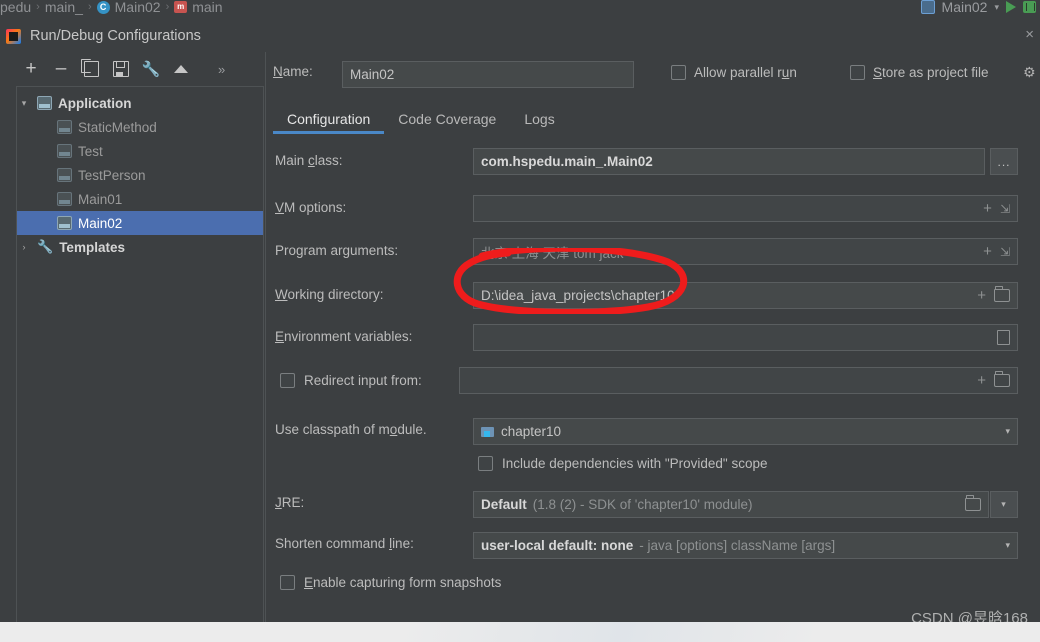 The width and height of the screenshot is (1040, 642). What do you see at coordinates (1011, 7) in the screenshot?
I see `run-icon` at bounding box center [1011, 7].